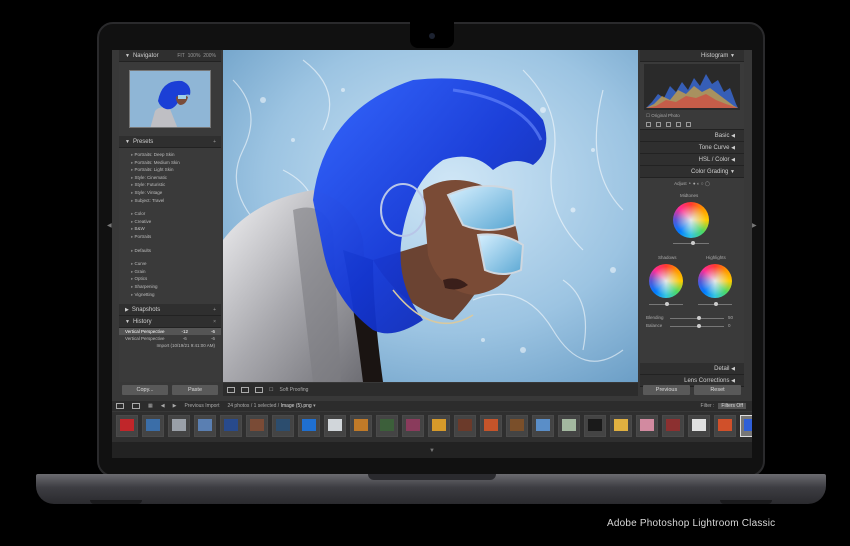 The height and width of the screenshot is (546, 850). I want to click on right-panel-toggle-icon: ▶, so click(754, 225).